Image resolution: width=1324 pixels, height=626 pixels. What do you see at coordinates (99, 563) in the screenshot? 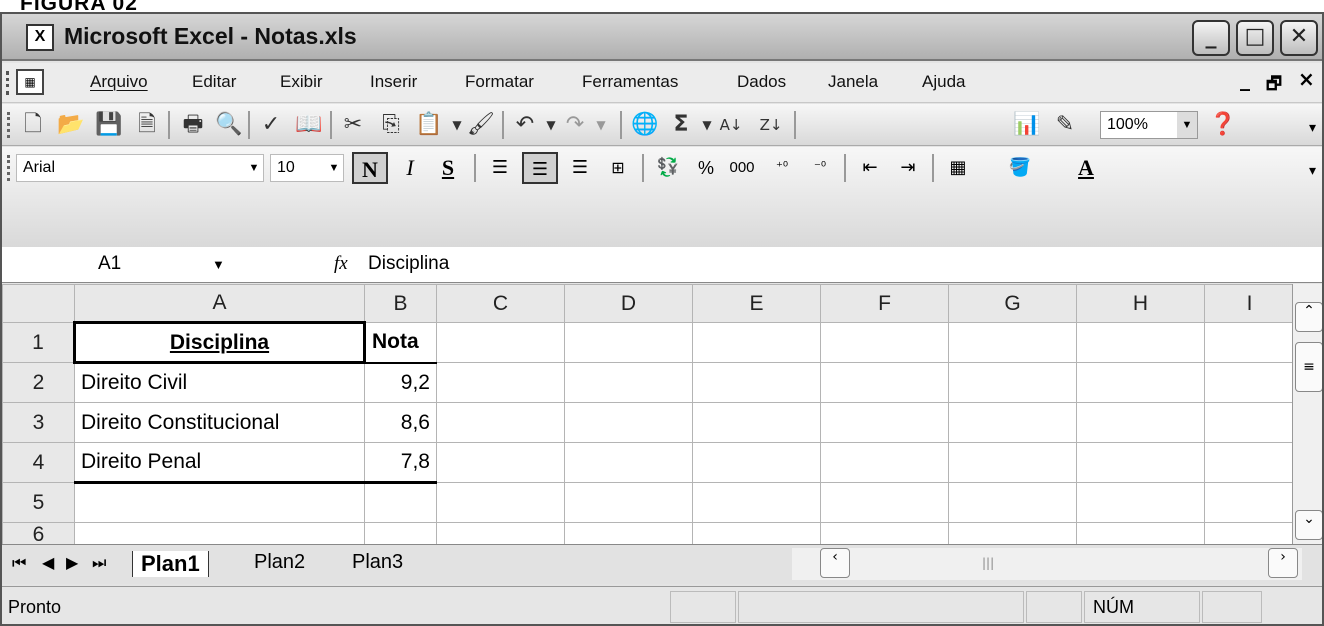
I see `last-sheet-icon: ⏭` at bounding box center [99, 563].